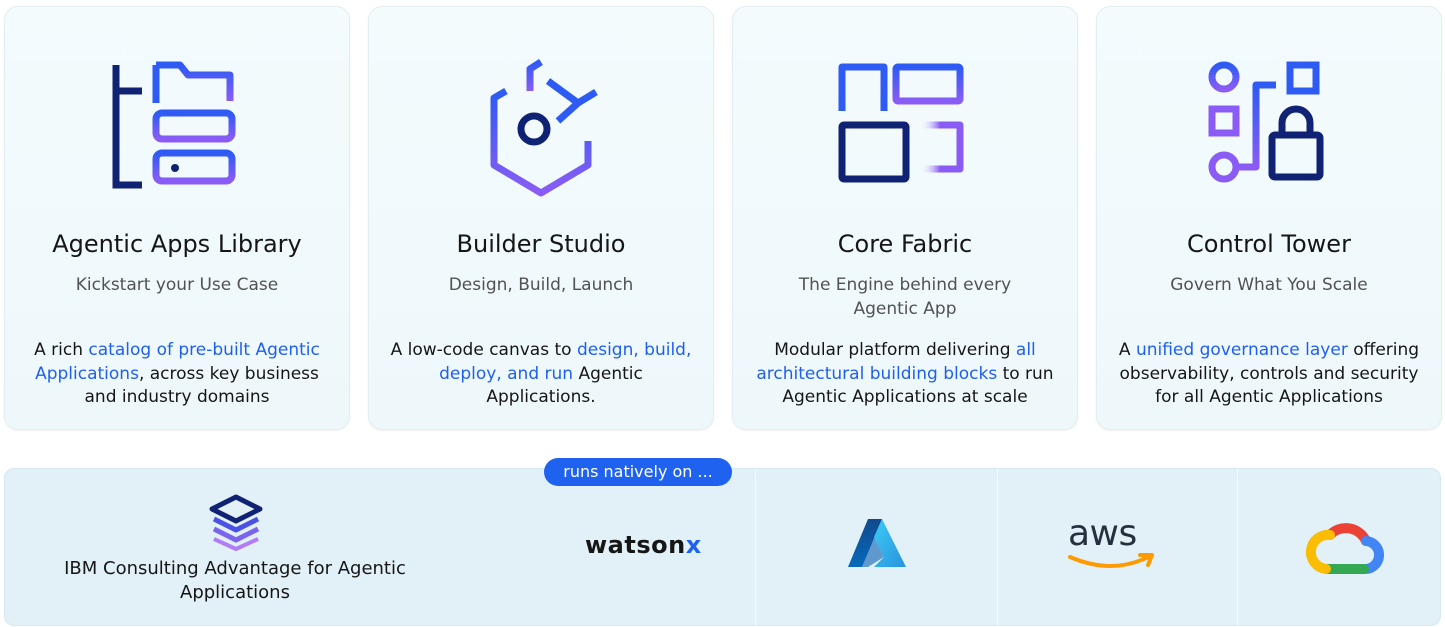  I want to click on card-subtitle: Kickstart your Use Case, so click(177, 285).